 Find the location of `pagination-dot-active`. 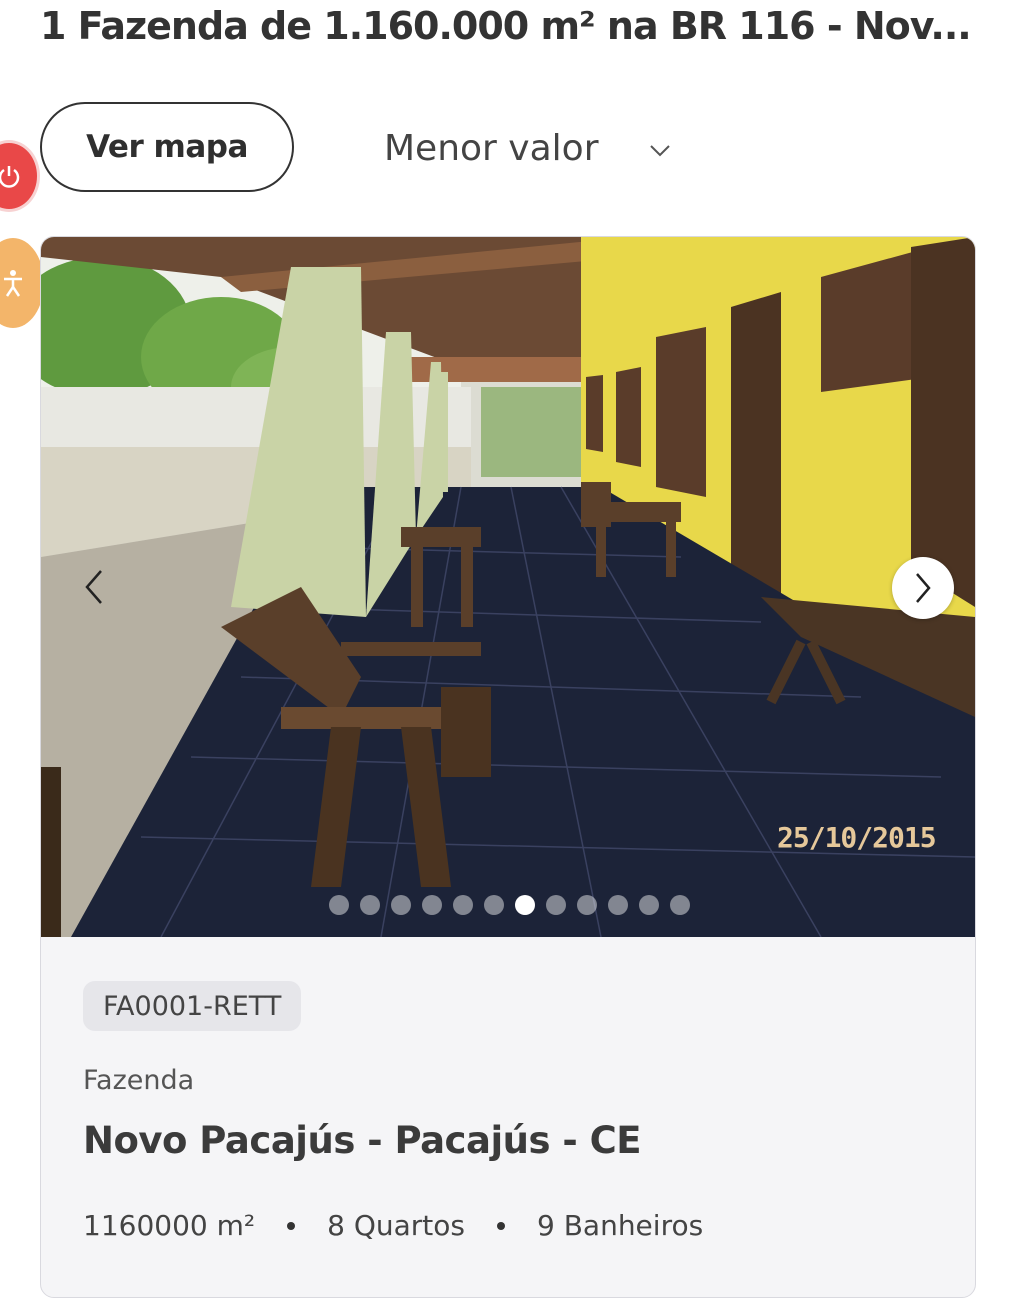

pagination-dot-active is located at coordinates (525, 905).